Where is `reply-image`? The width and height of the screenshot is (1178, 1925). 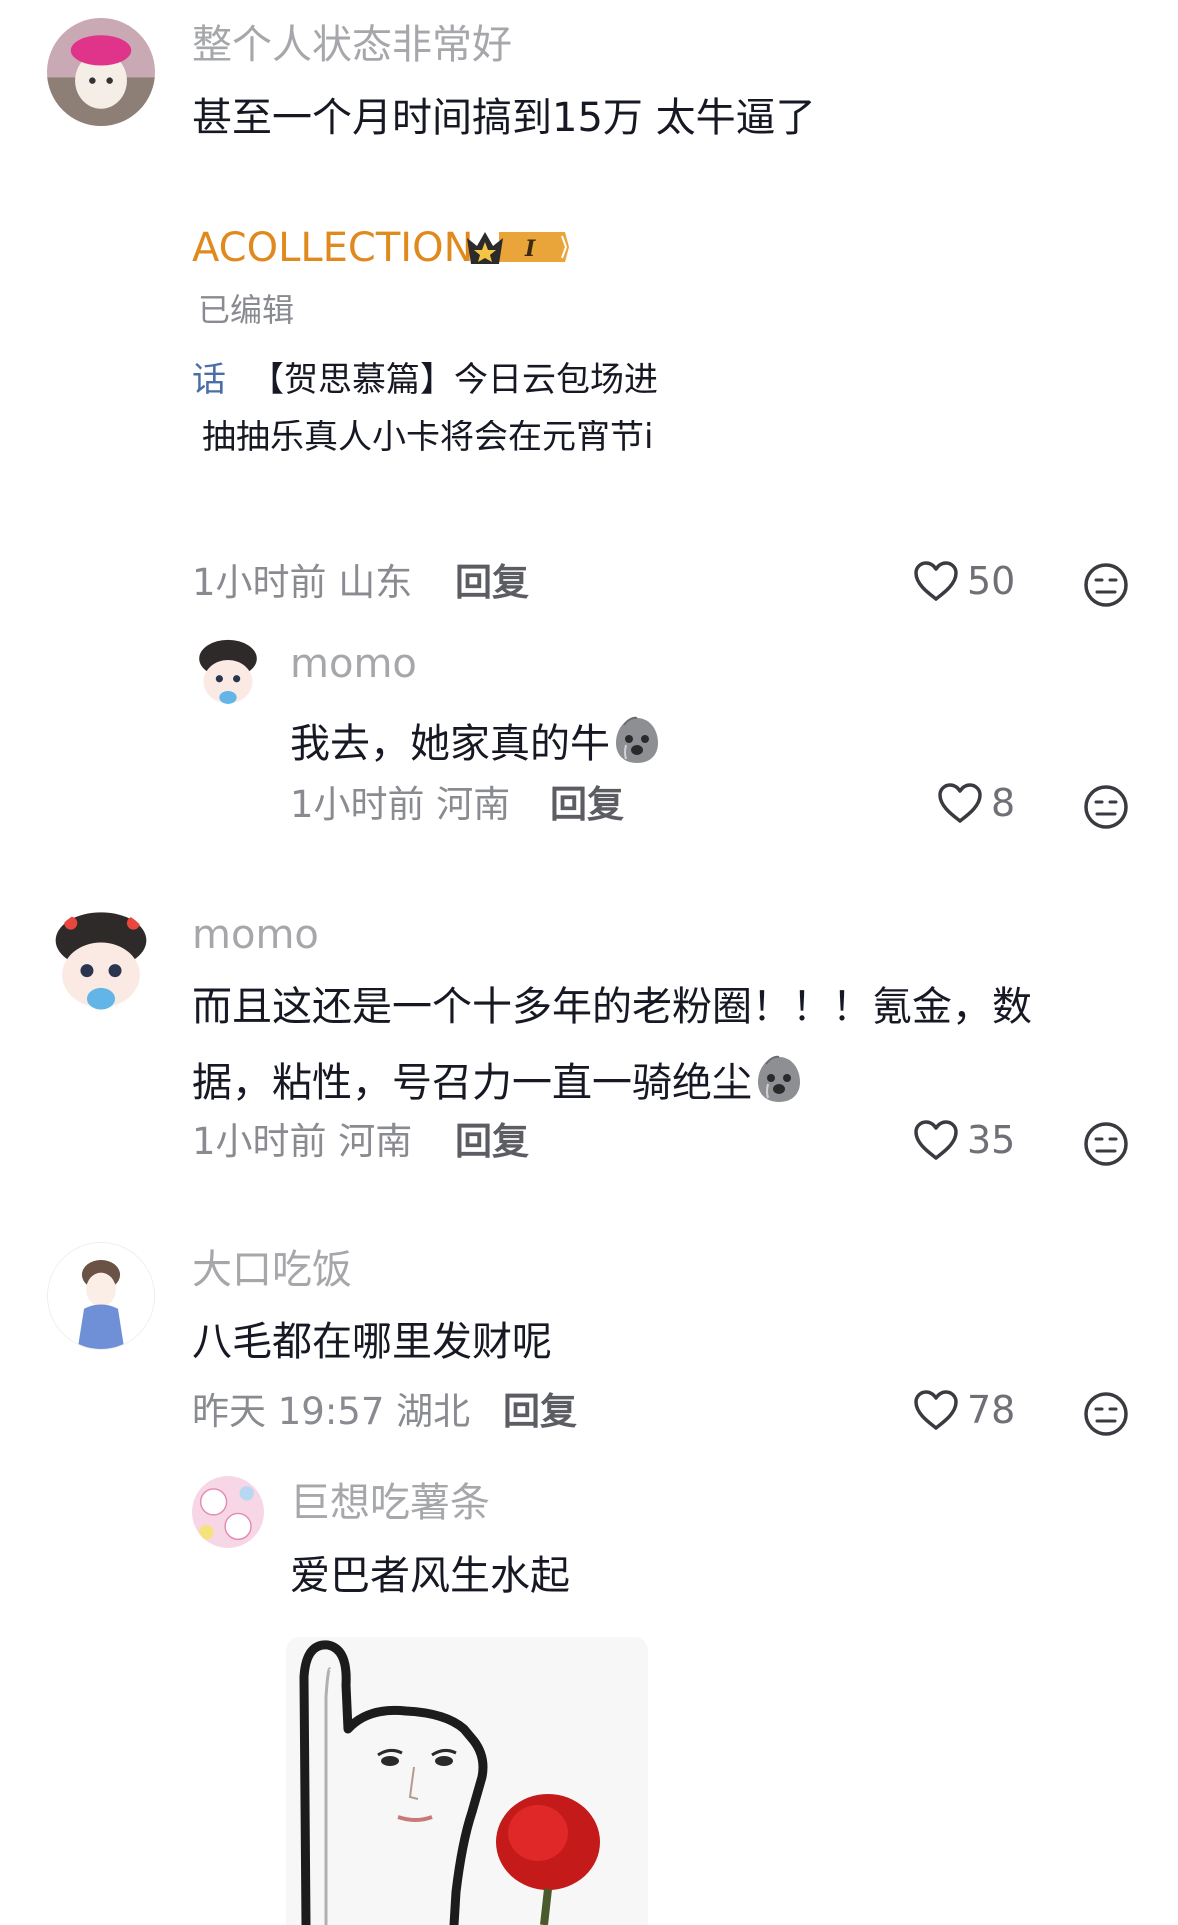
reply-image is located at coordinates (467, 1781).